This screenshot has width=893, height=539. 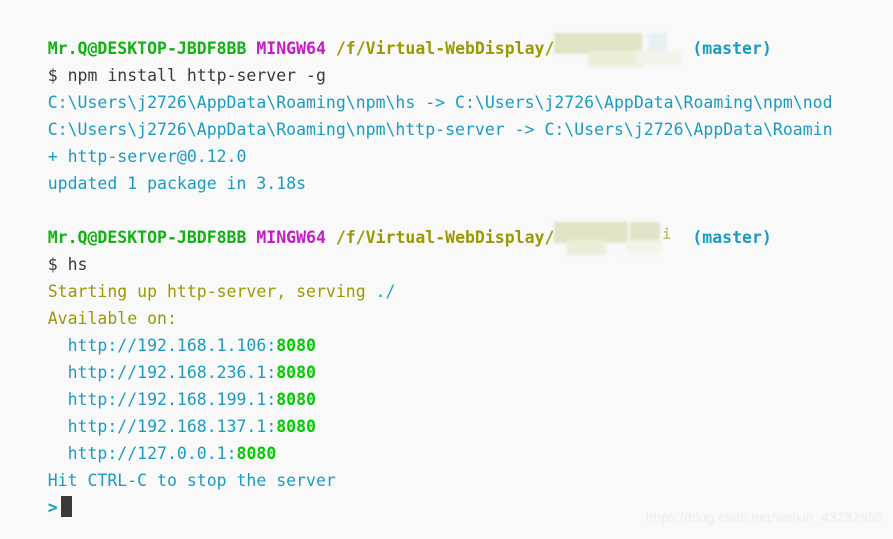 What do you see at coordinates (450, 276) in the screenshot?
I see `server-starting-line: Starting up http-server, serving ./` at bounding box center [450, 276].